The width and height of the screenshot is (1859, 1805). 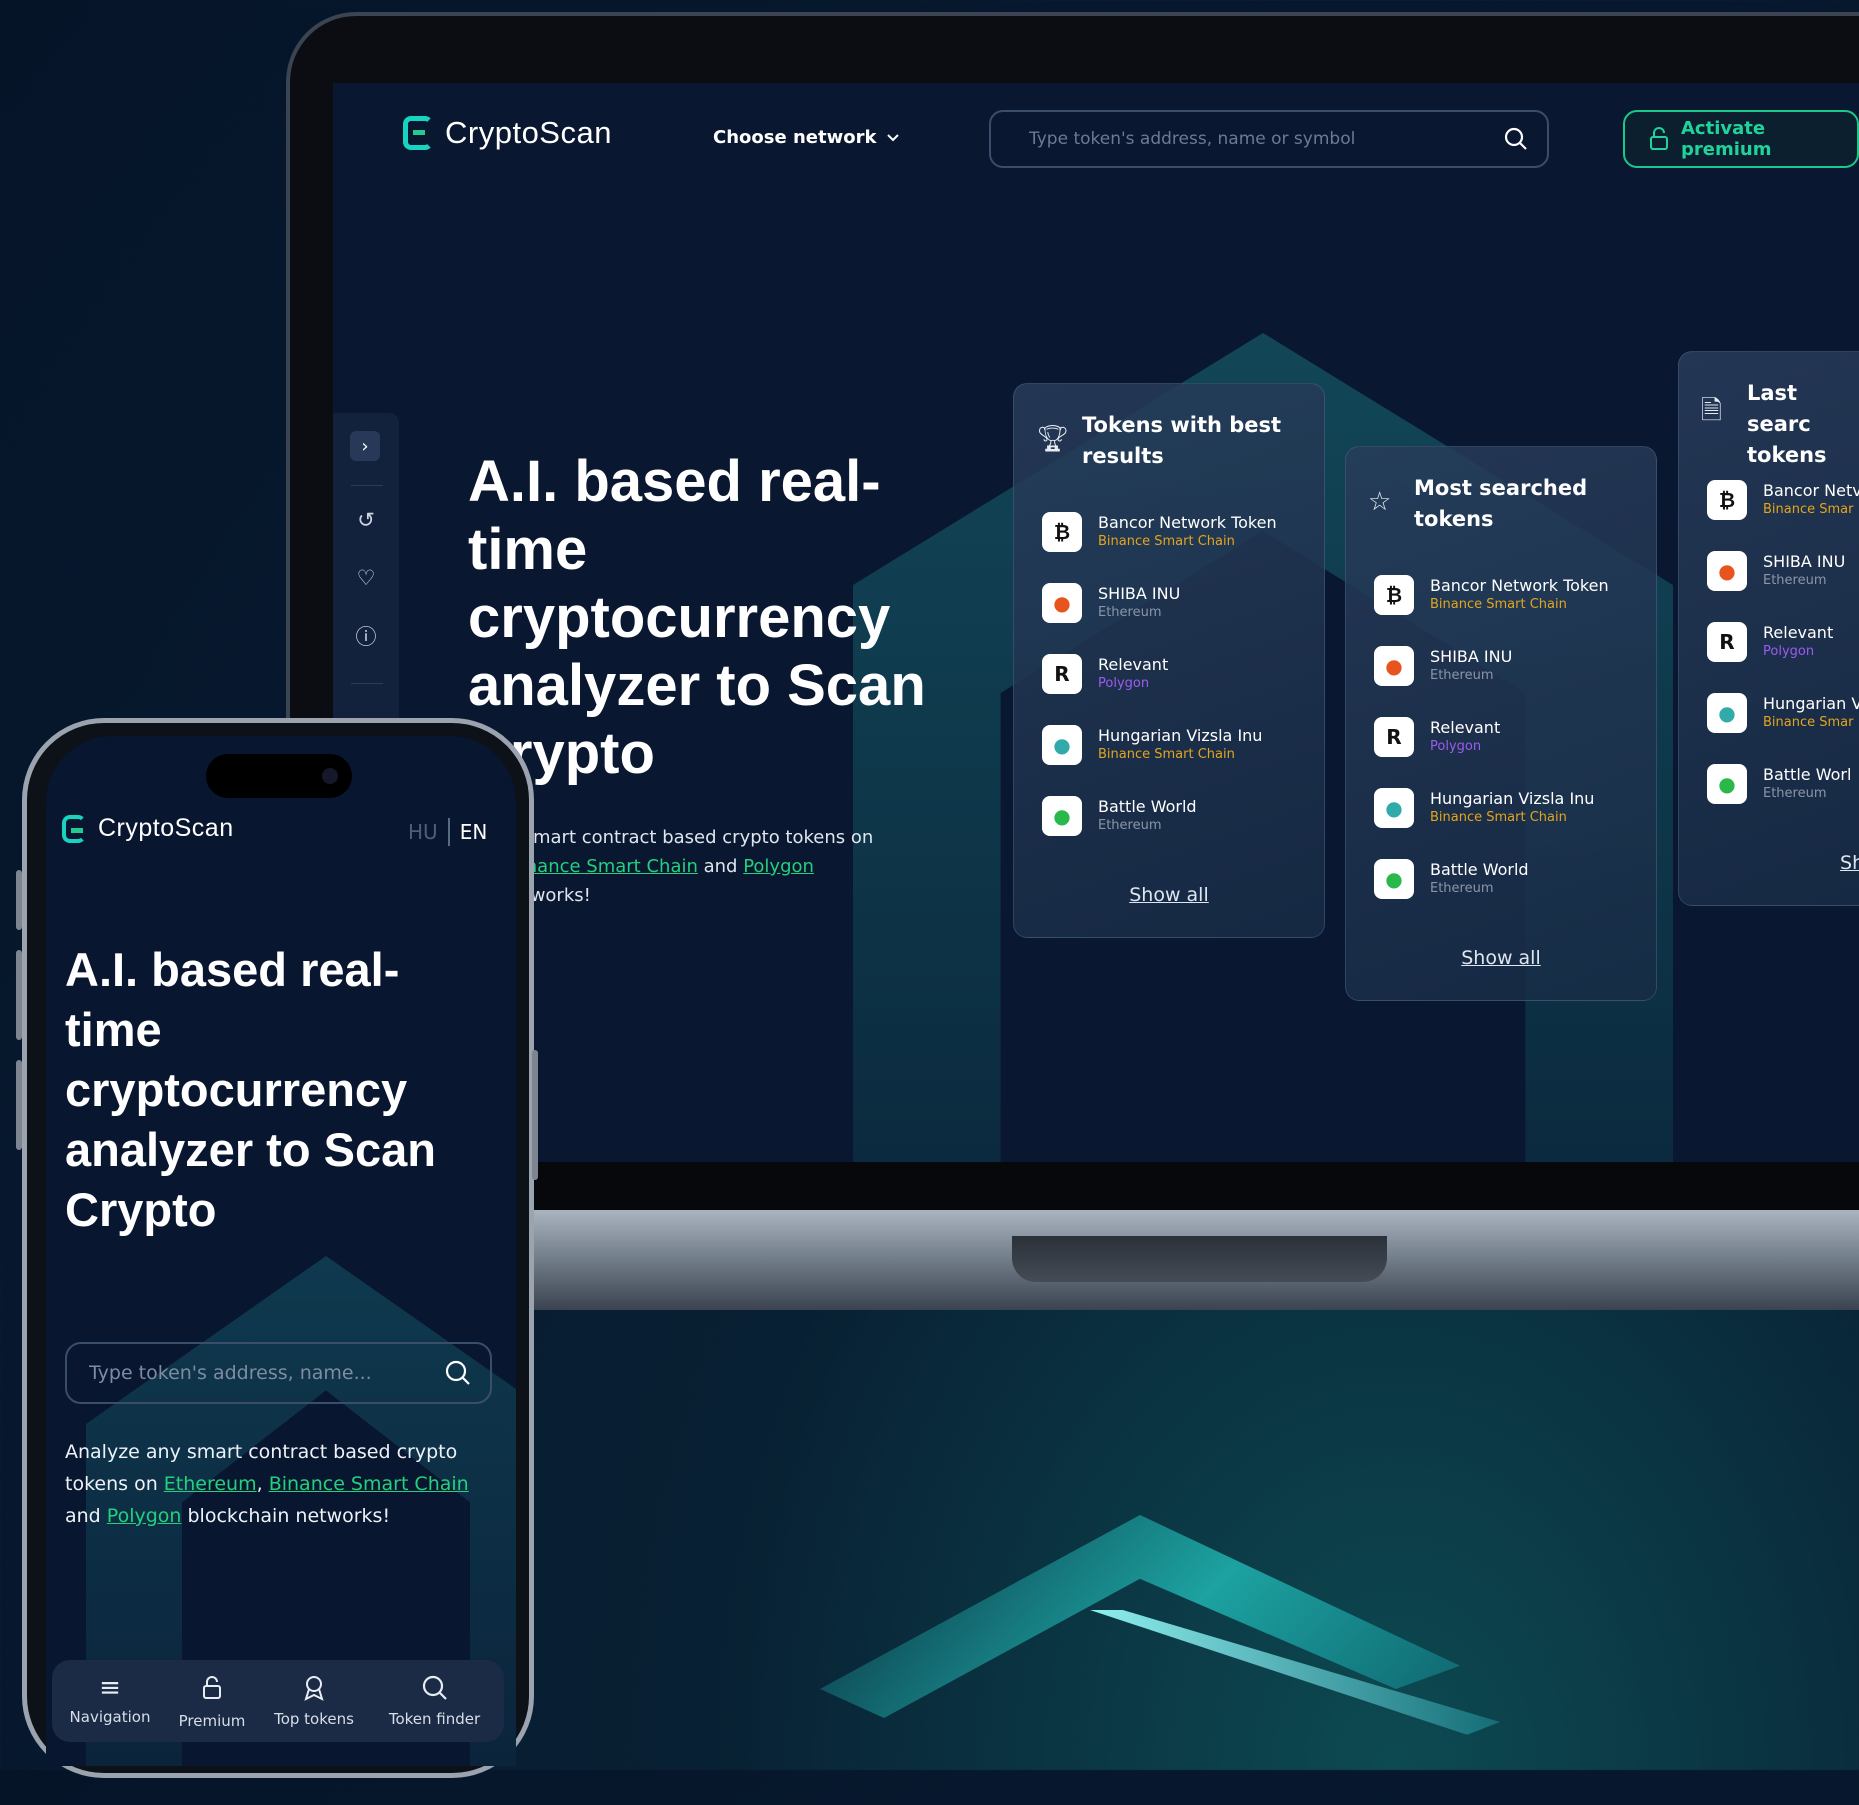 I want to click on token-name: Bancor Netv, so click(x=1811, y=490).